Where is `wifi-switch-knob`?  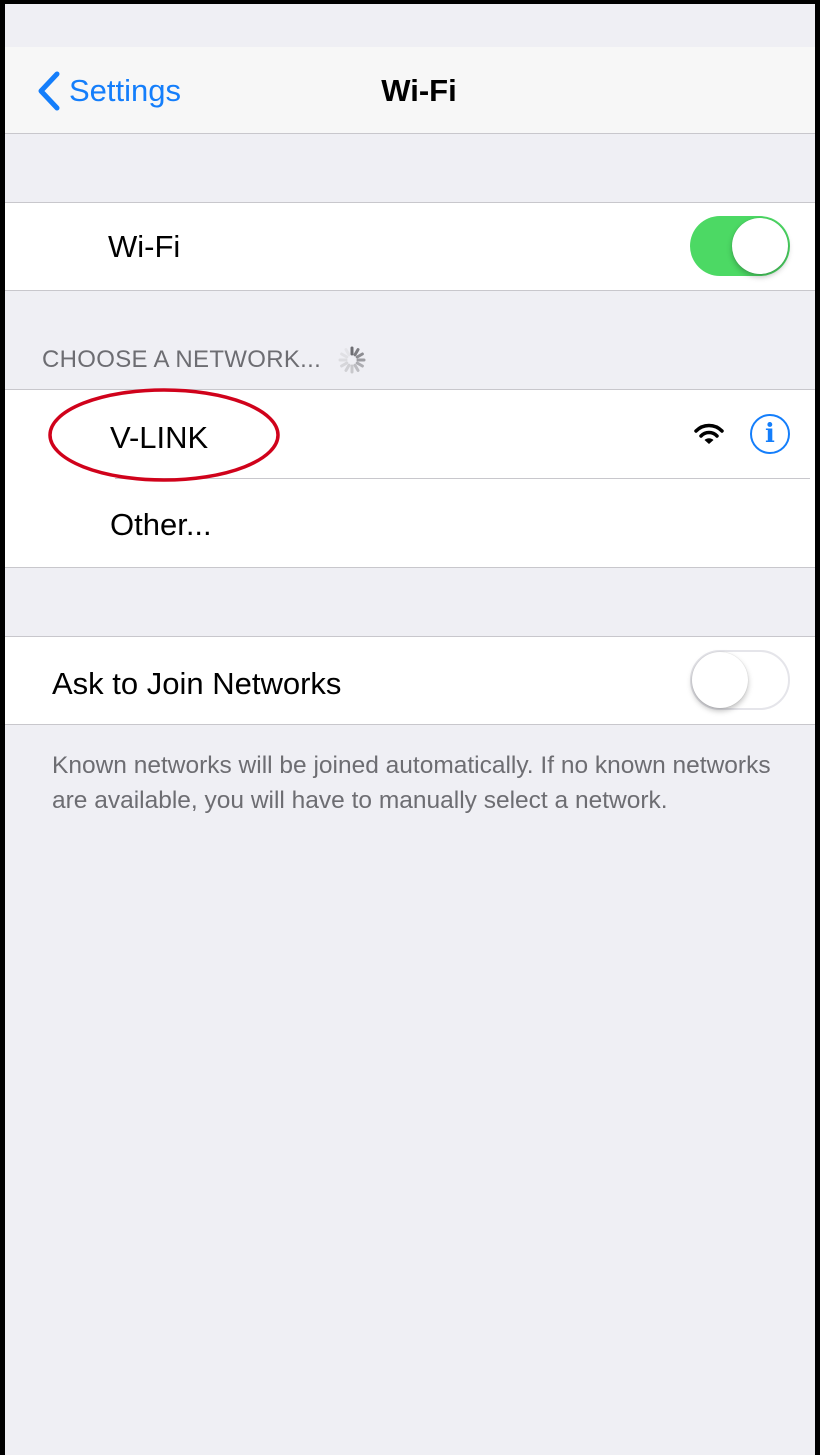
wifi-switch-knob is located at coordinates (760, 246).